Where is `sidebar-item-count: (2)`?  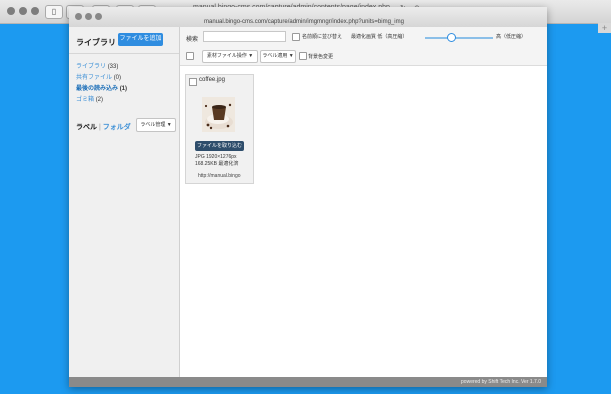
sidebar-item-count: (2) is located at coordinates (99, 100).